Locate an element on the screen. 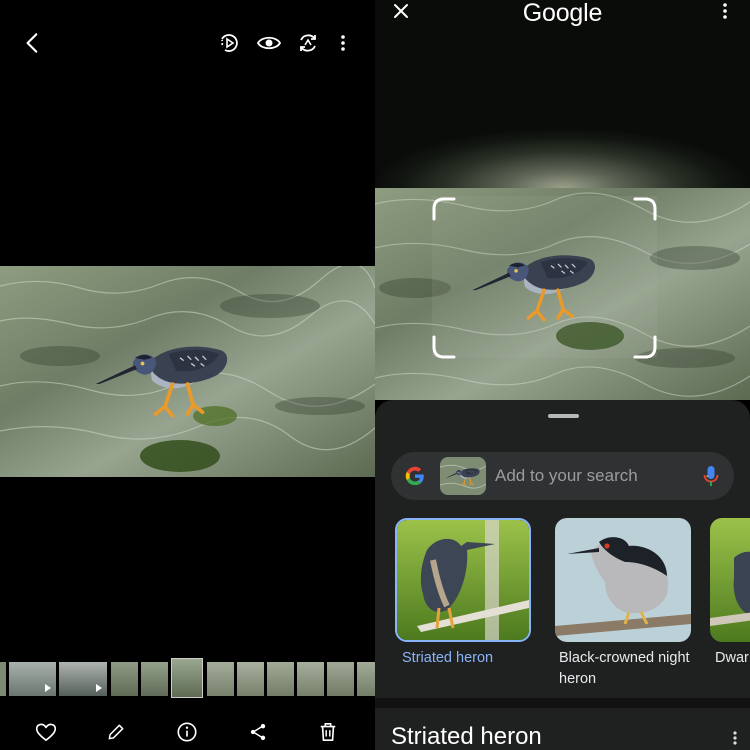  result-card-striated-heron is located at coordinates (463, 580).